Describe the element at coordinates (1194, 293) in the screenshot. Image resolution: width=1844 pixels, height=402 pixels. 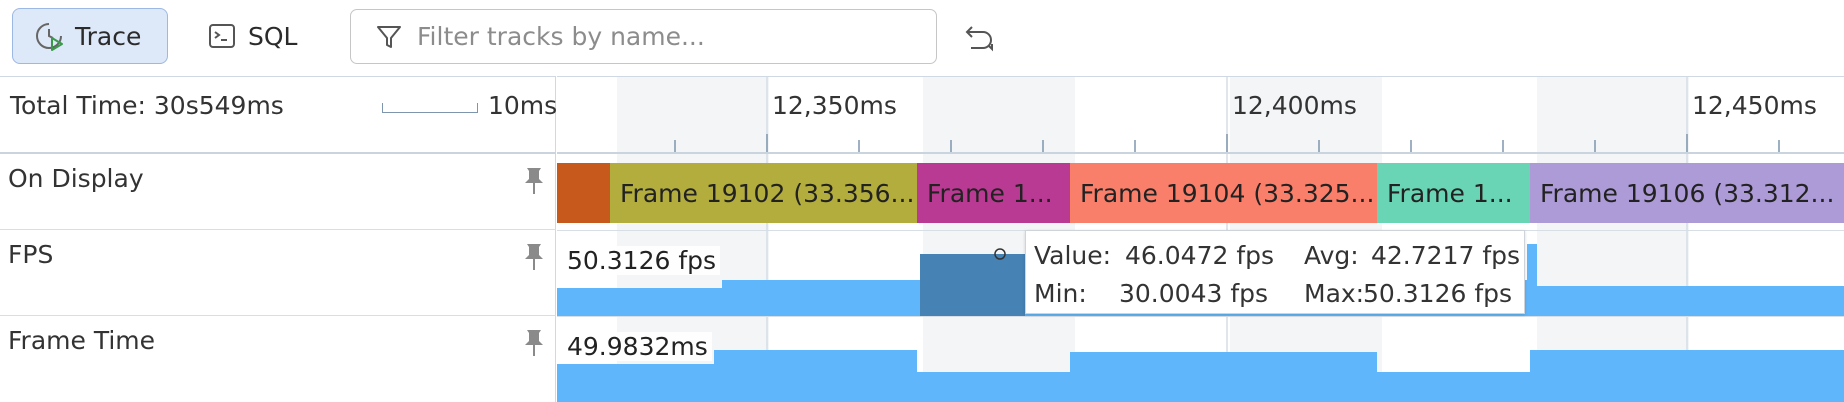
I see `tooltip-min: 30.0043 fps` at that location.